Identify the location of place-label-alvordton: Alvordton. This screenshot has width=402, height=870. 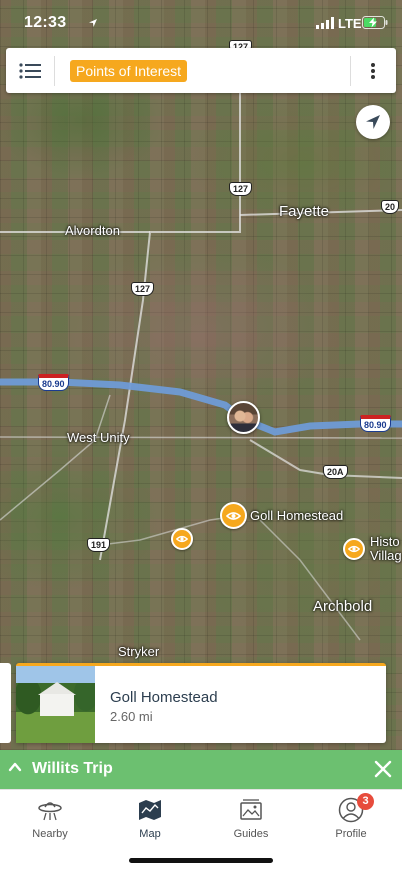
(92, 230).